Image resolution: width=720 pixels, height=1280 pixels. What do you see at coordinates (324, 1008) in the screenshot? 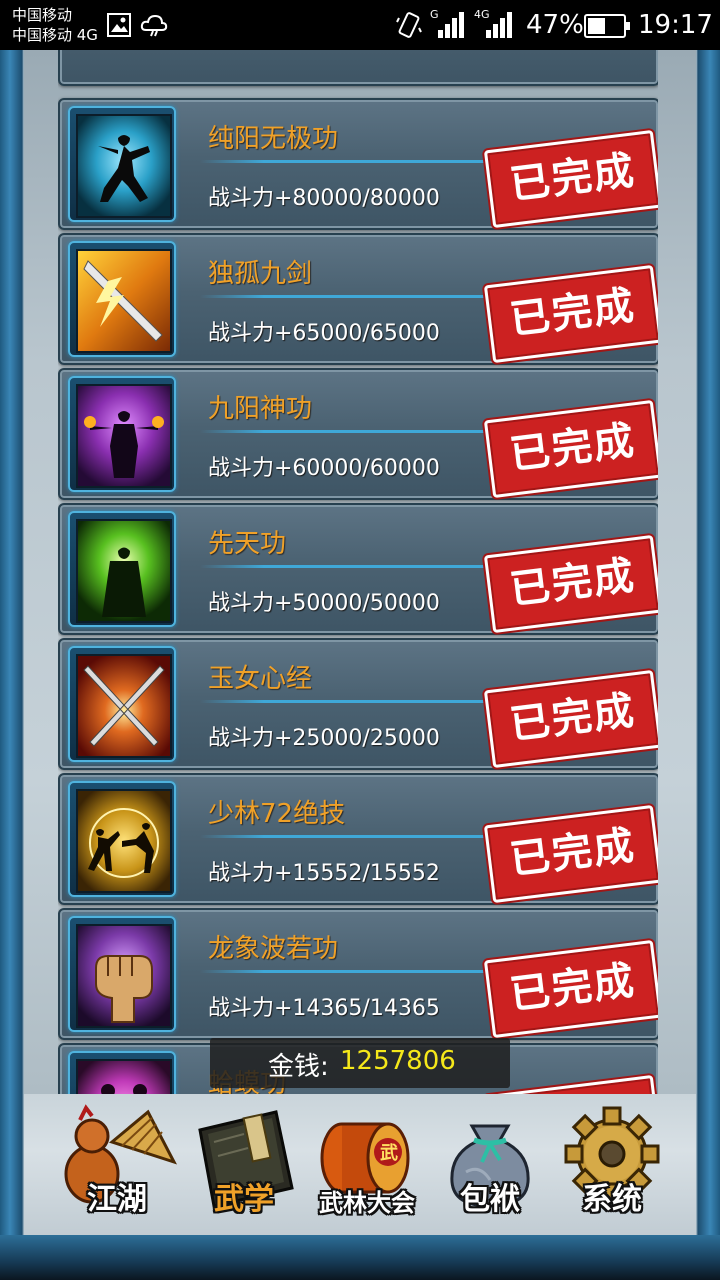
I see `skill-power: 战斗力+14365/14365` at bounding box center [324, 1008].